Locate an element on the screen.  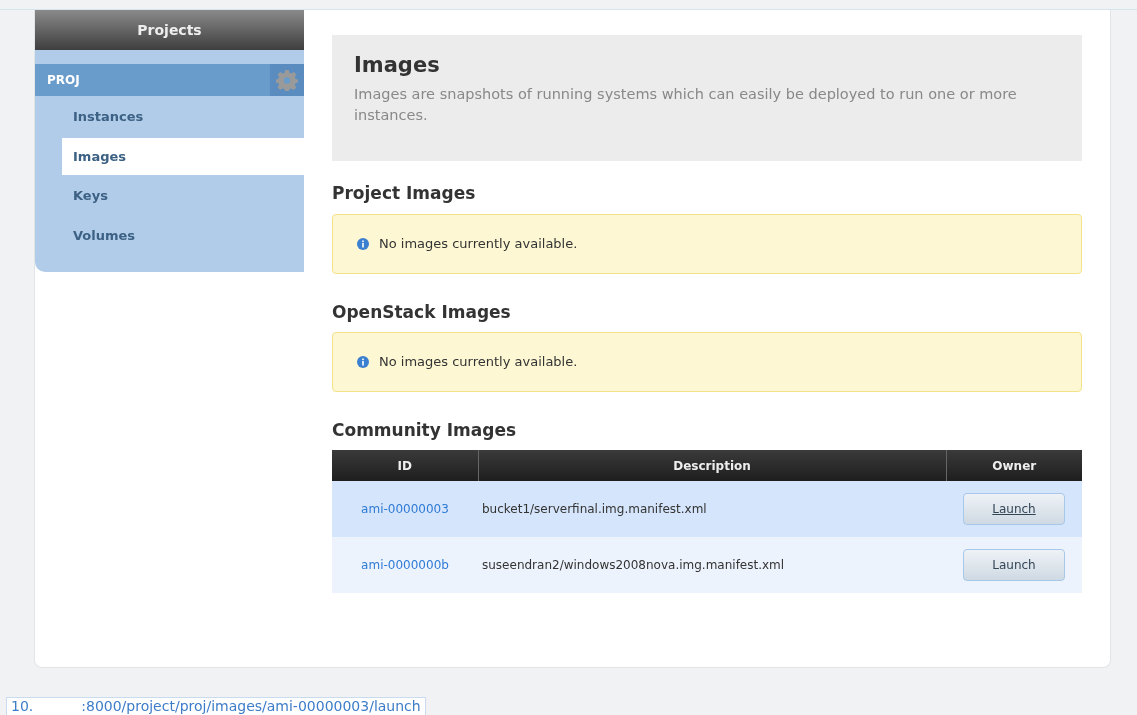
page-description: Images are snapshots of running systems which can easily be deployed to run one or more instances. is located at coordinates (686, 105).